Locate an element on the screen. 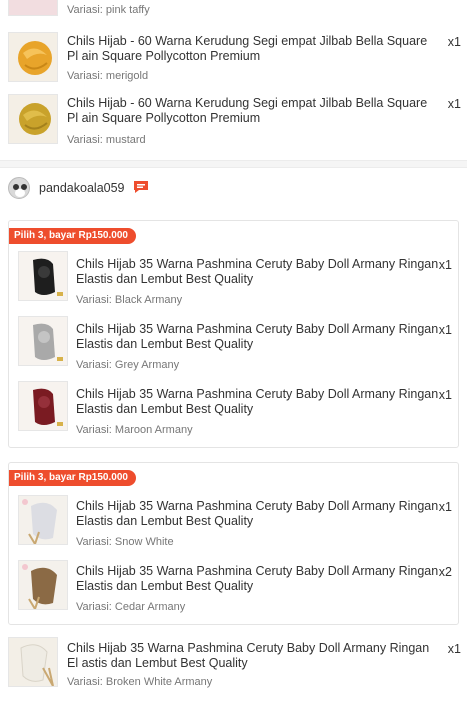 The image size is (467, 714). section-divider is located at coordinates (233, 164).